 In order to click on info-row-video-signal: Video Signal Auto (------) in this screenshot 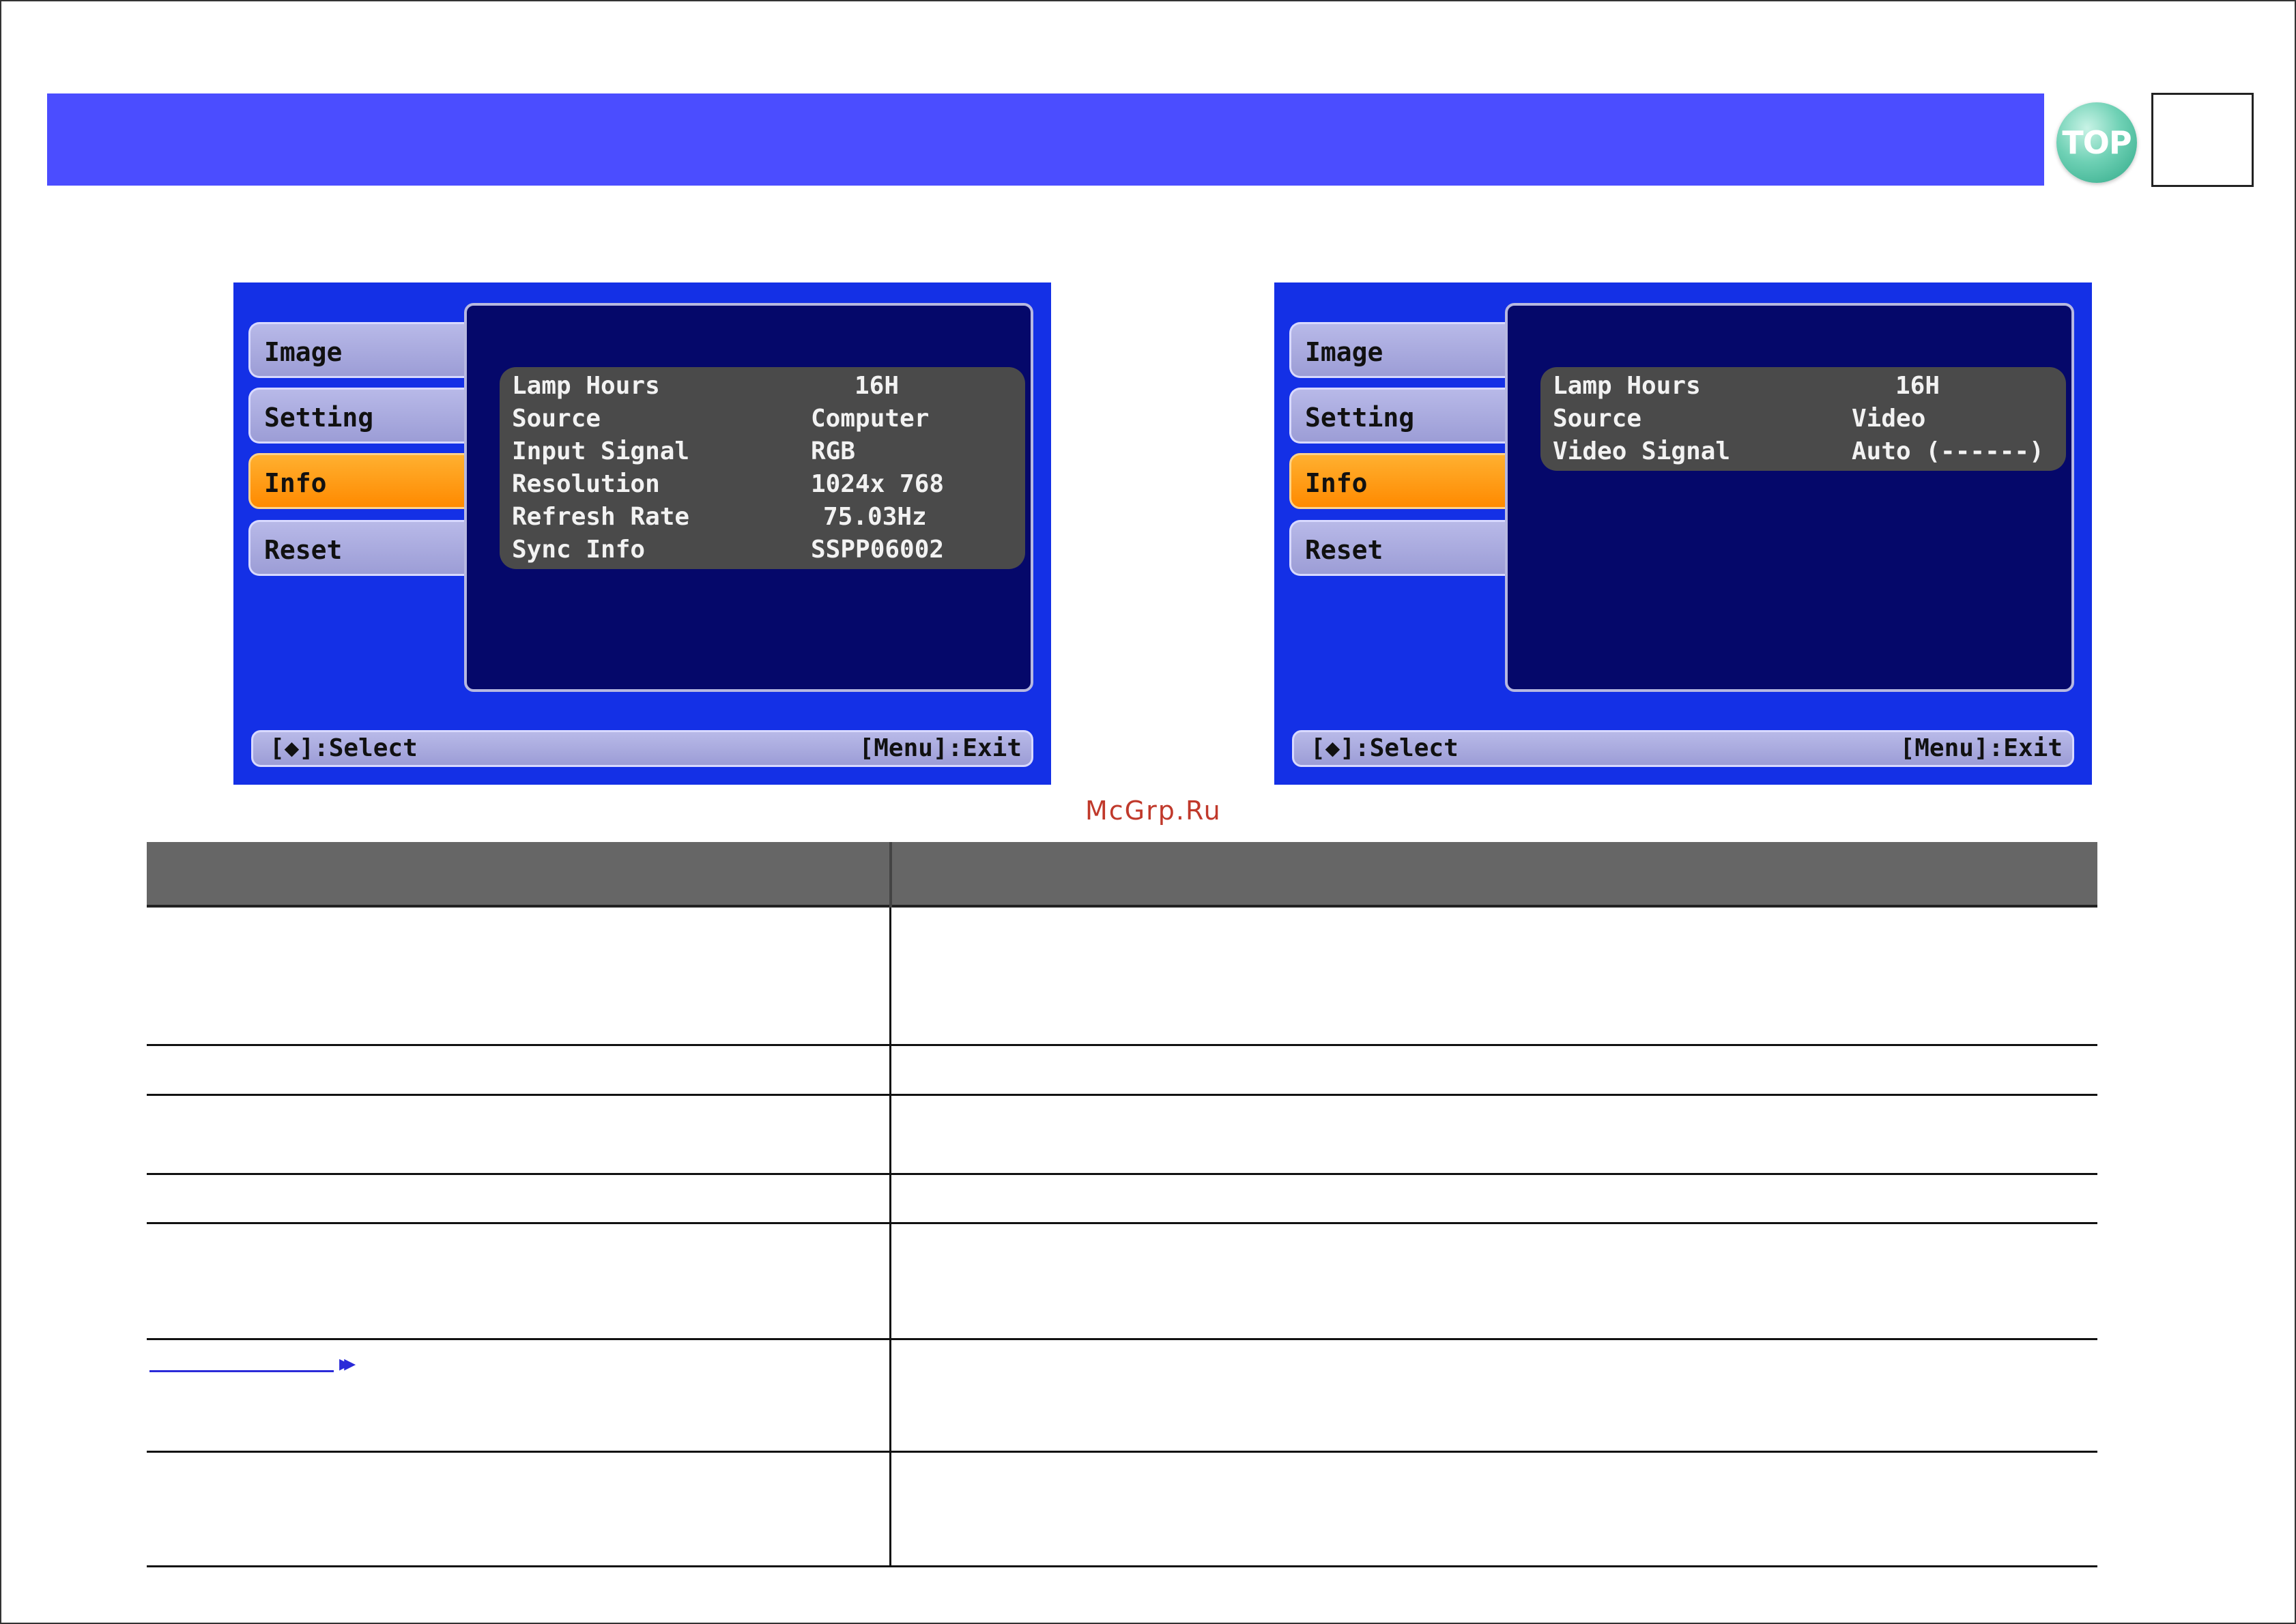, I will do `click(1803, 451)`.